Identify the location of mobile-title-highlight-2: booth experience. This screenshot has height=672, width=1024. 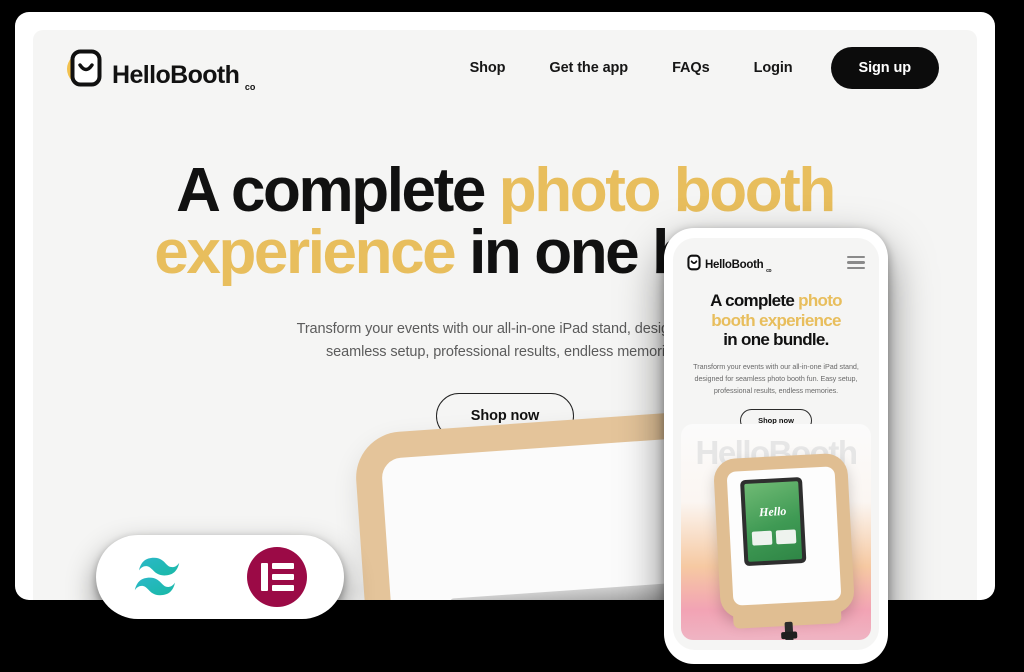
(776, 320).